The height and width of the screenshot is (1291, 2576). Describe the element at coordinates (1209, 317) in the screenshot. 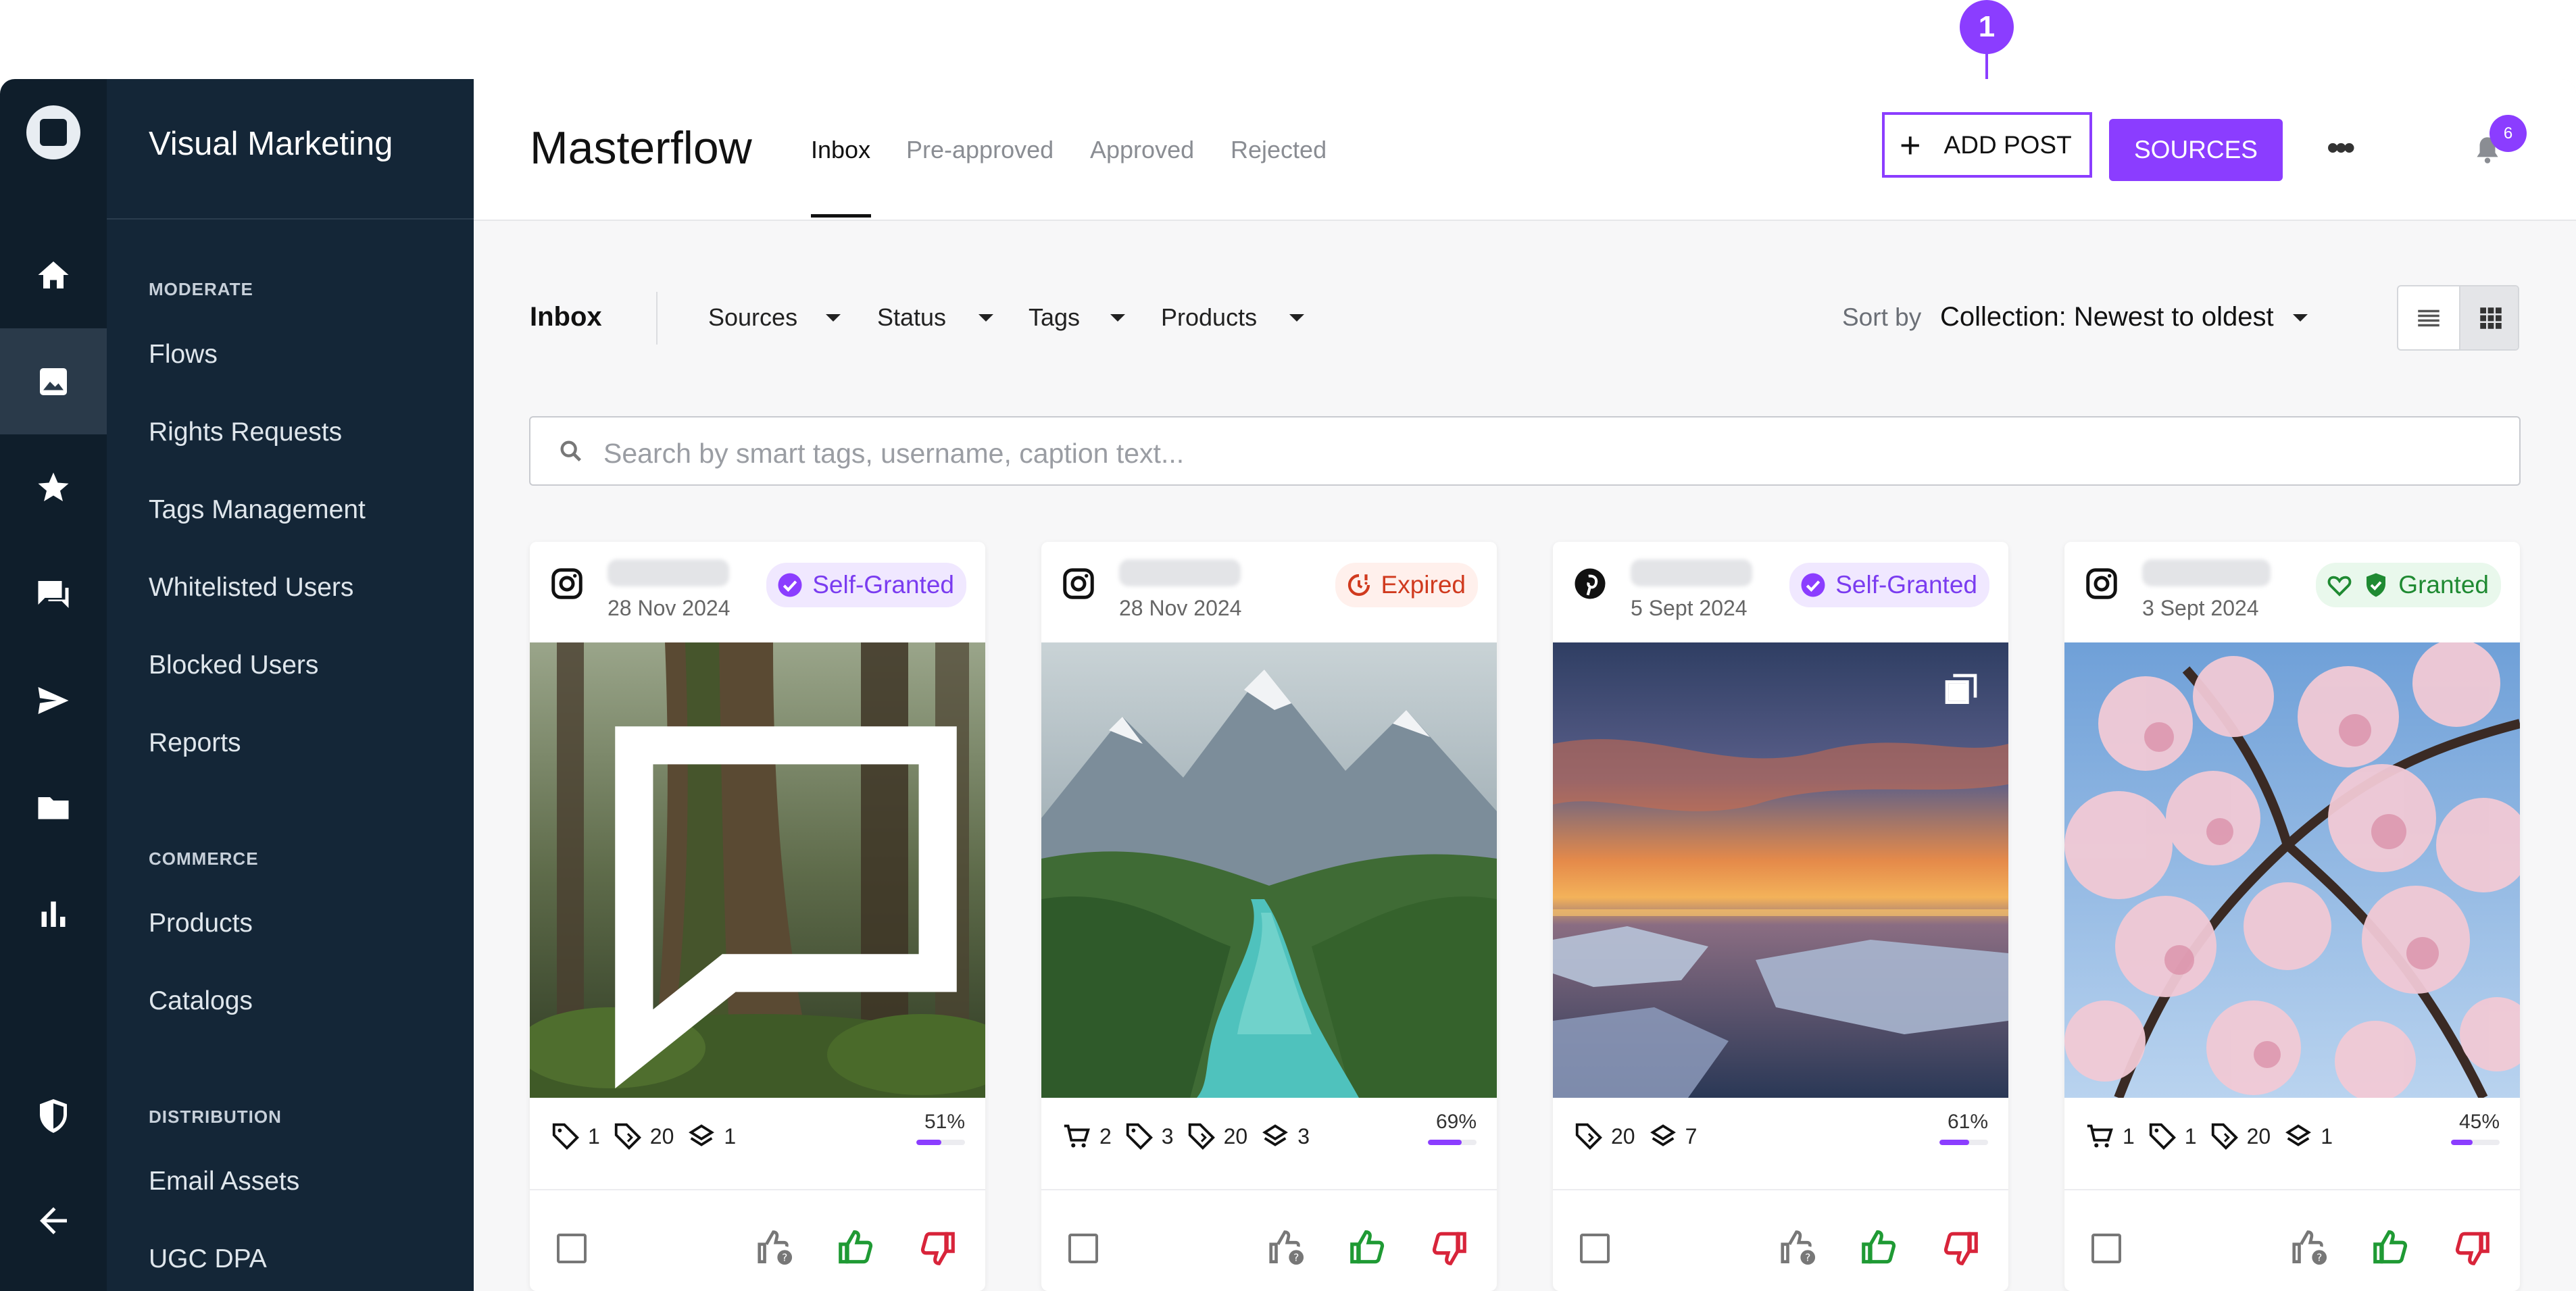

I see `filter-products-dropdown: Products` at that location.